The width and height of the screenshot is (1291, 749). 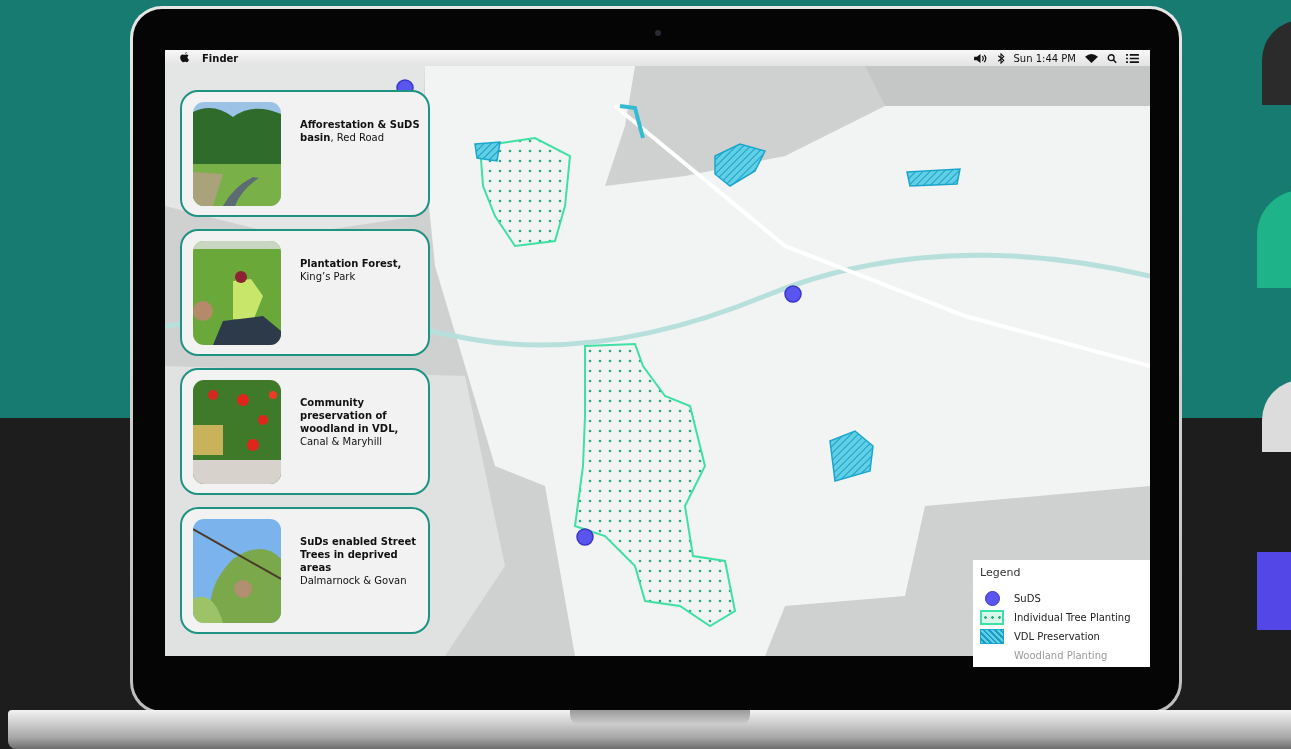 I want to click on menu-clock: Sun 1:44 PM, so click(x=1044, y=58).